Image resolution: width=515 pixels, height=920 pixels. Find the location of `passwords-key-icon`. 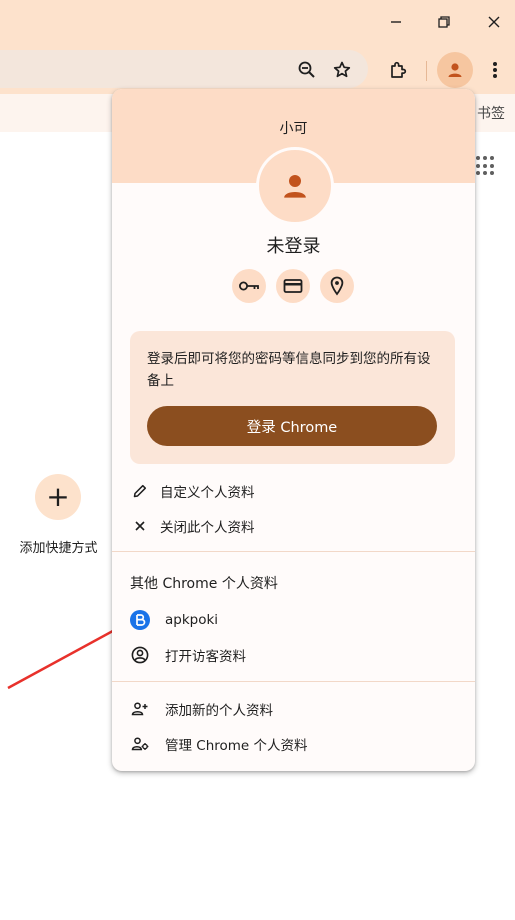

passwords-key-icon is located at coordinates (249, 286).